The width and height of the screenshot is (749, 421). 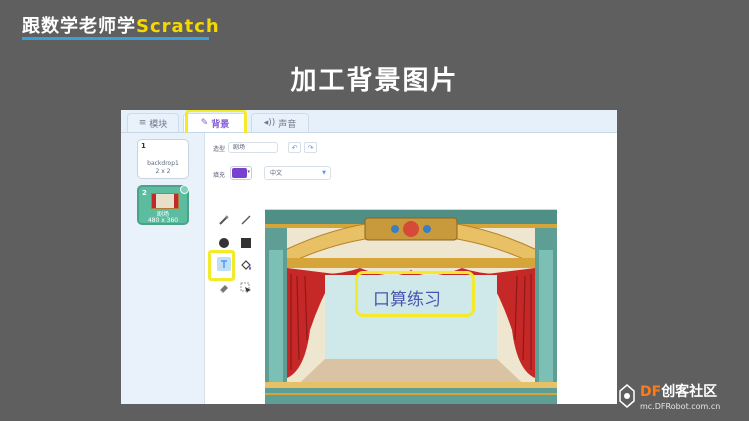 I want to click on backdrop-size: 480 x 360, so click(x=163, y=220).